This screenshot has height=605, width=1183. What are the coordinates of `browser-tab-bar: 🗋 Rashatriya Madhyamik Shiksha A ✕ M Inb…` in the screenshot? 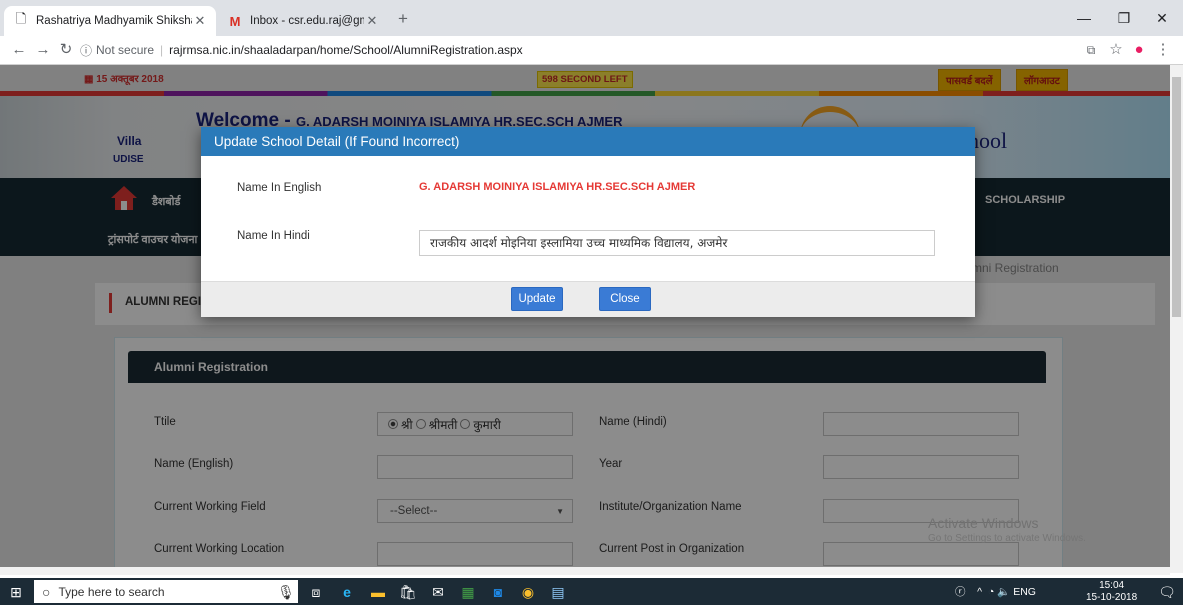 It's located at (591, 18).